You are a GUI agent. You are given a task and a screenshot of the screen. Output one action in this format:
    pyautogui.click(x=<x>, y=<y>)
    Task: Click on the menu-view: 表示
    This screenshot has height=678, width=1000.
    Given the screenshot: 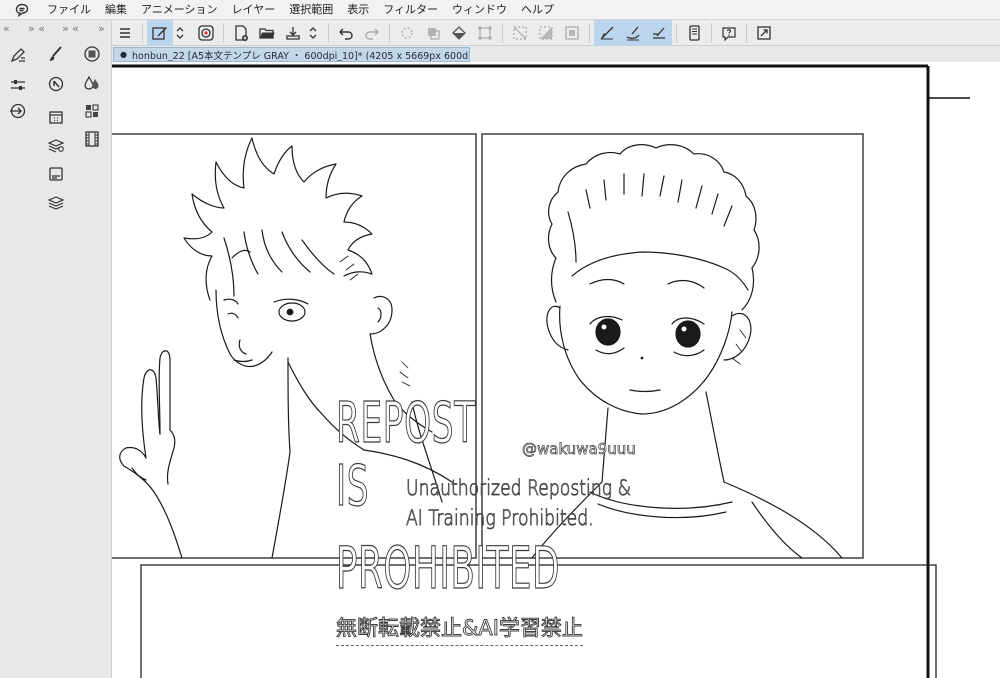 What is the action you would take?
    pyautogui.click(x=358, y=10)
    